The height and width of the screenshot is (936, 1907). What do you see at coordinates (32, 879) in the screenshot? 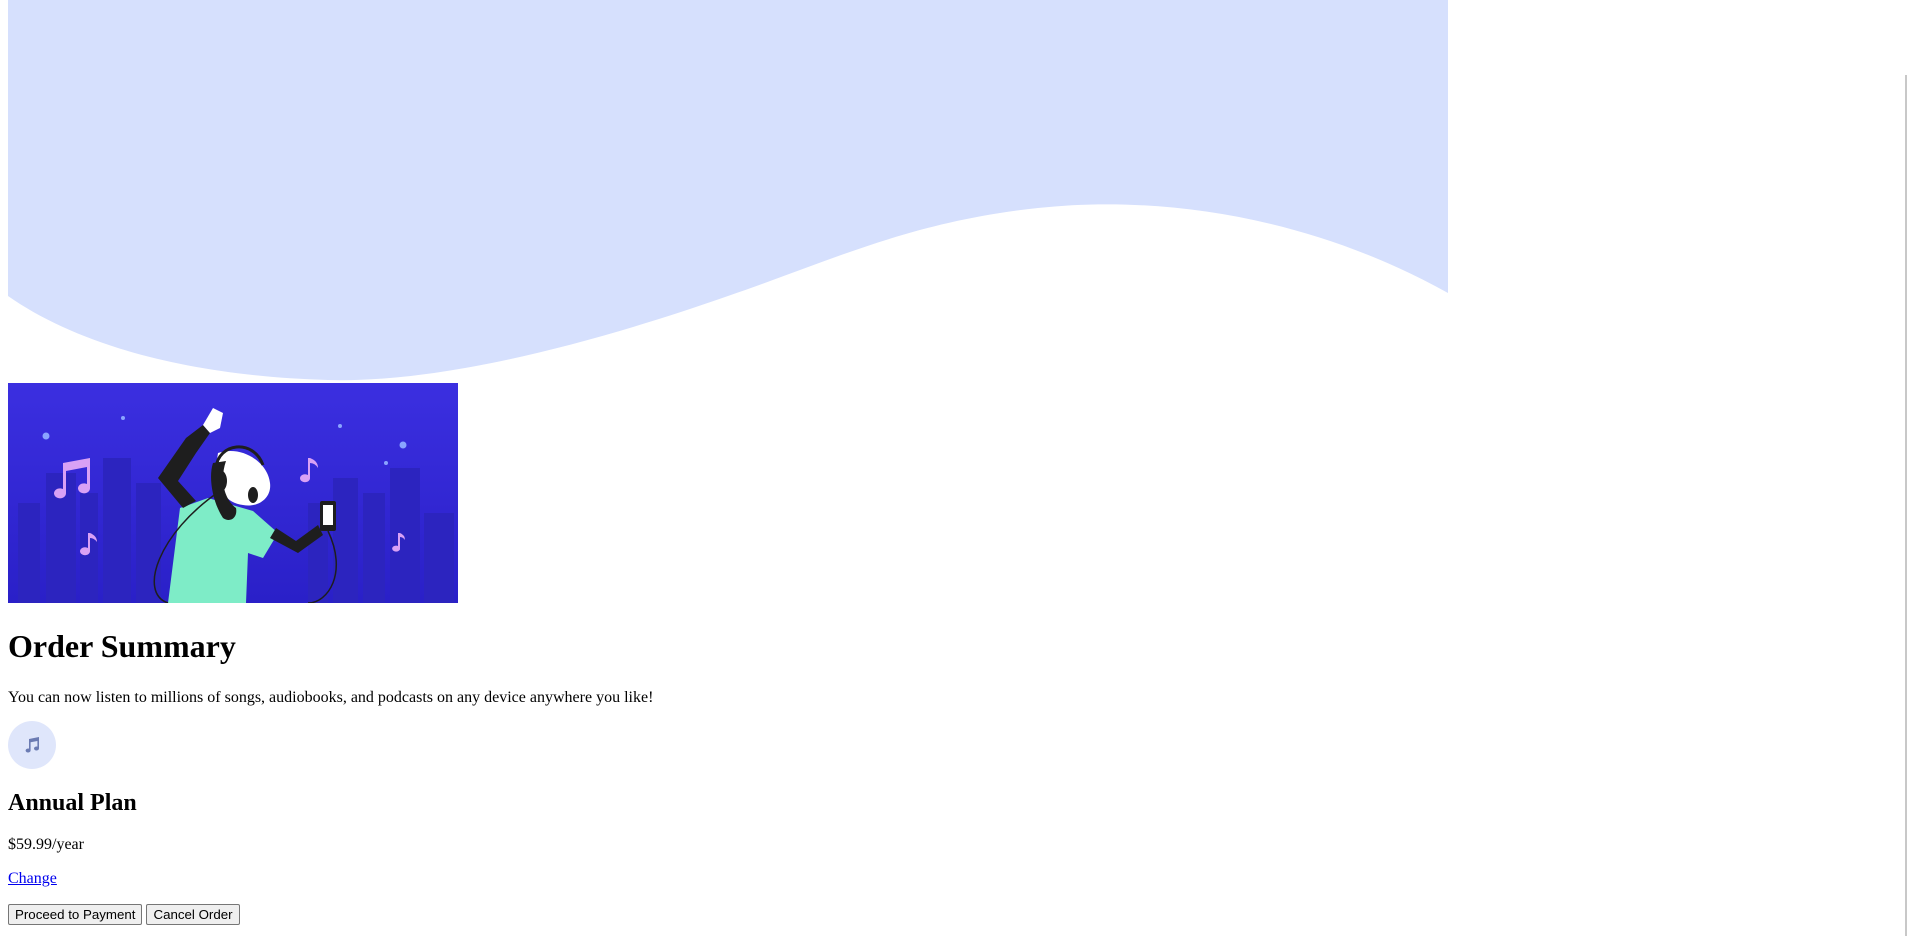
I see `change-plan-link: Change` at bounding box center [32, 879].